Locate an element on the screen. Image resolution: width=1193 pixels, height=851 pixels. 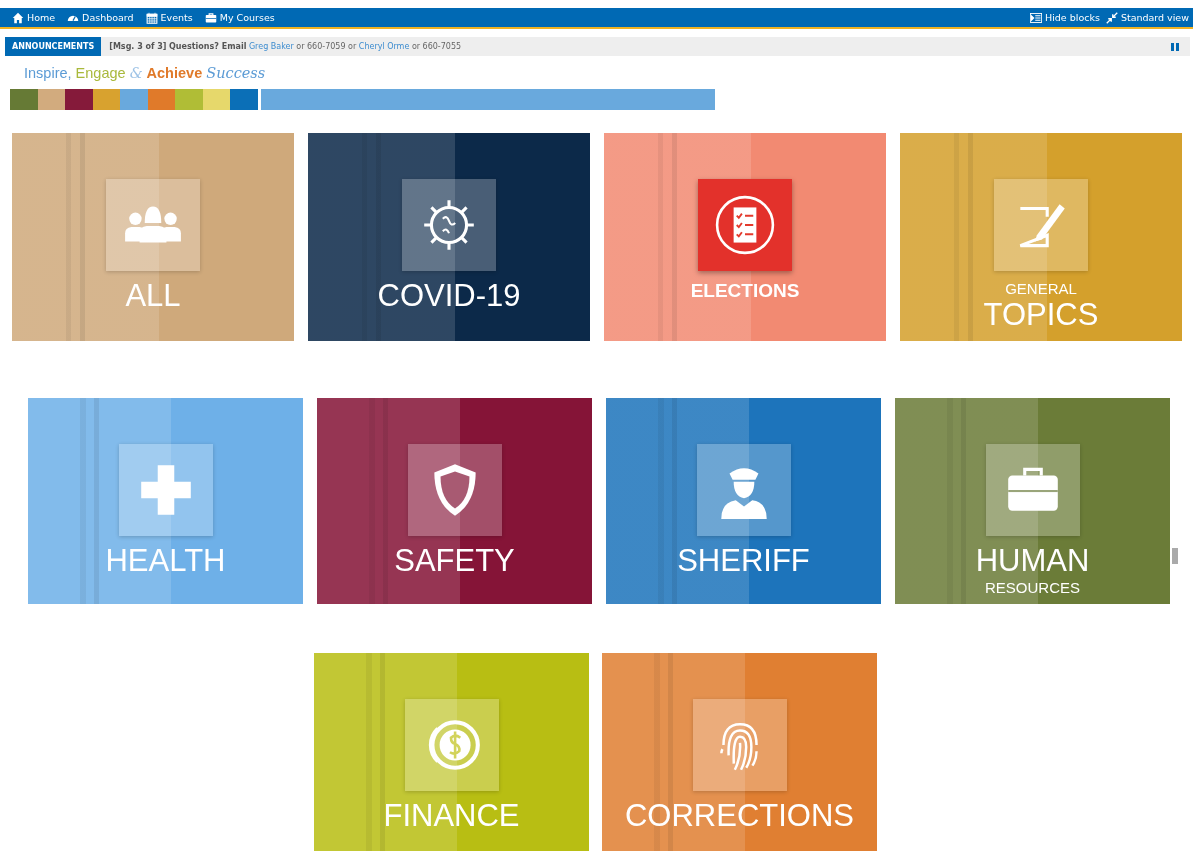
nav-link: Standard view is located at coordinates (1147, 17).